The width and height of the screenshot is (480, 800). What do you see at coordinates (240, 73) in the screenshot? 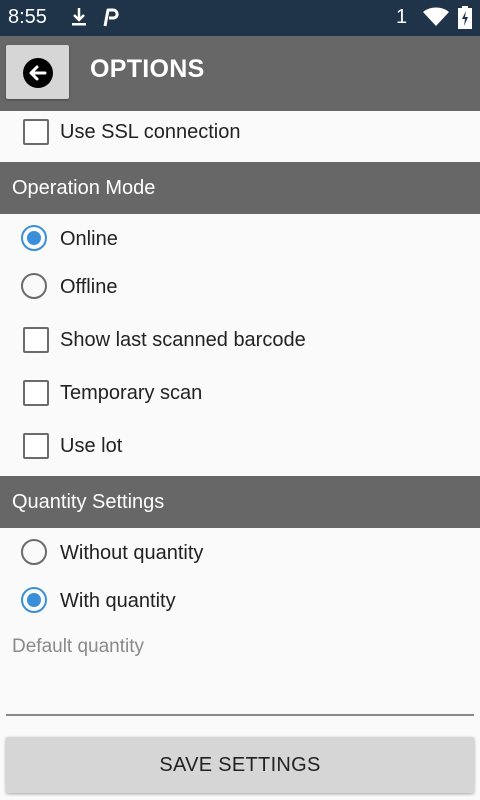
I see `app-bar: OPTIONS` at bounding box center [240, 73].